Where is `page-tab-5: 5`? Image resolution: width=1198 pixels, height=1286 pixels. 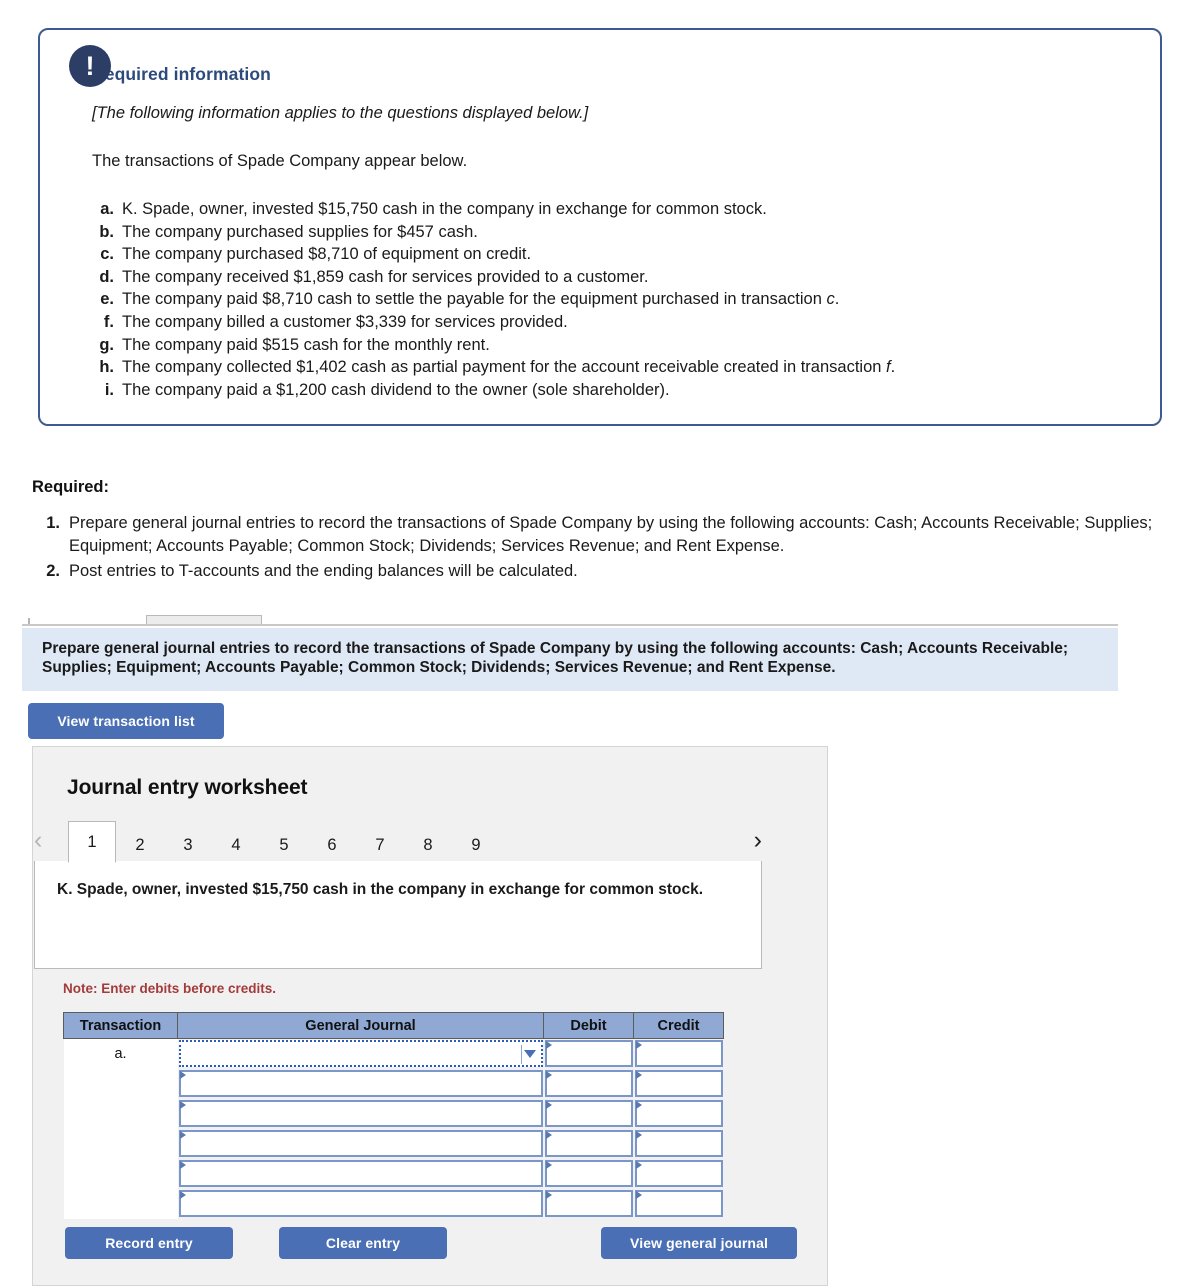 page-tab-5: 5 is located at coordinates (284, 845).